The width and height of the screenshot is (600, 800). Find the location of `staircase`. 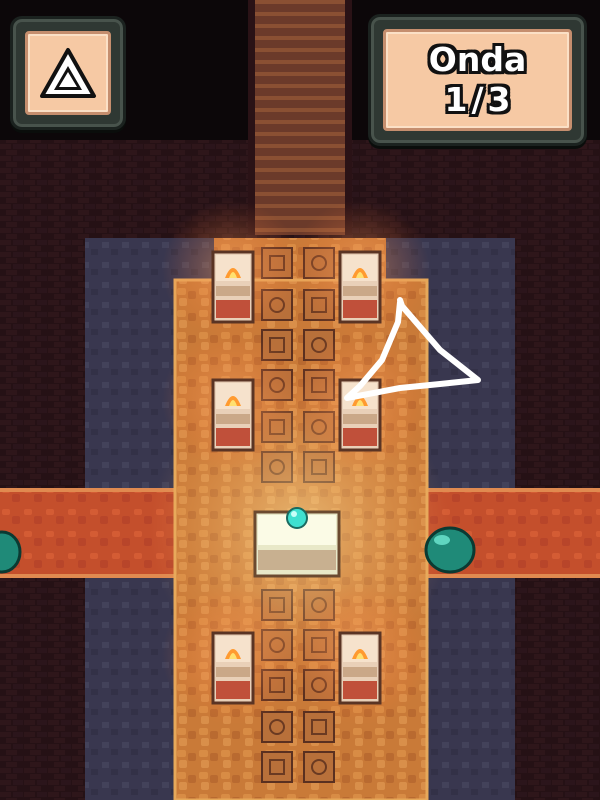

staircase is located at coordinates (300, 117).